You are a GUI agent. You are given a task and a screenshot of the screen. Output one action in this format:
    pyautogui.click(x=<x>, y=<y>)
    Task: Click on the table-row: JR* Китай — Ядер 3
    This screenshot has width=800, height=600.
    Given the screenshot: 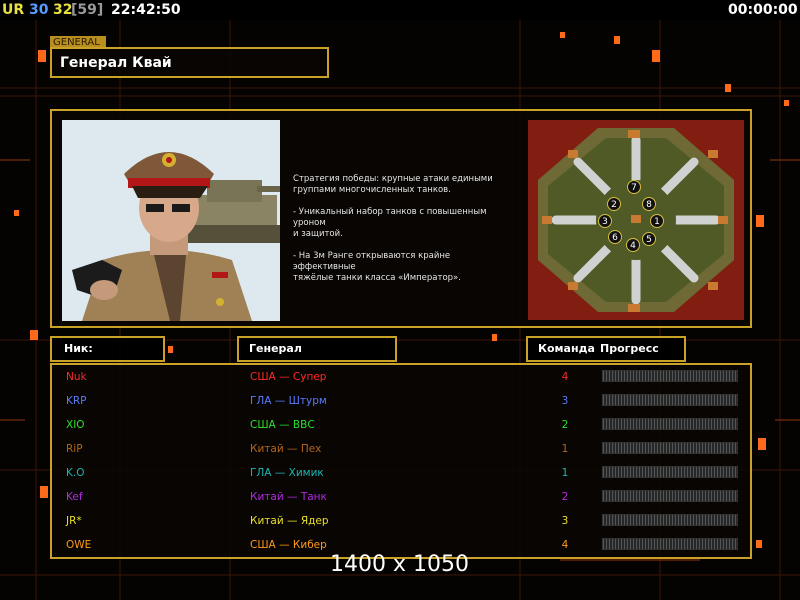 What is the action you would take?
    pyautogui.click(x=401, y=521)
    